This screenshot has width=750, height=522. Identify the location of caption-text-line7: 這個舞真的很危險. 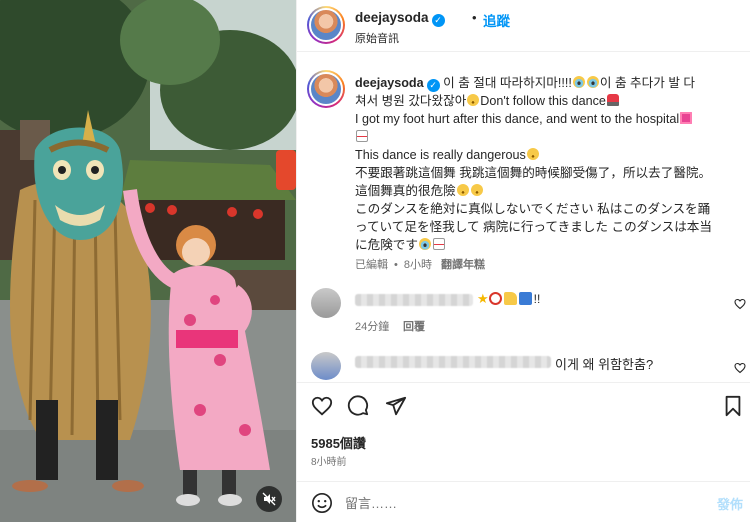
(405, 191).